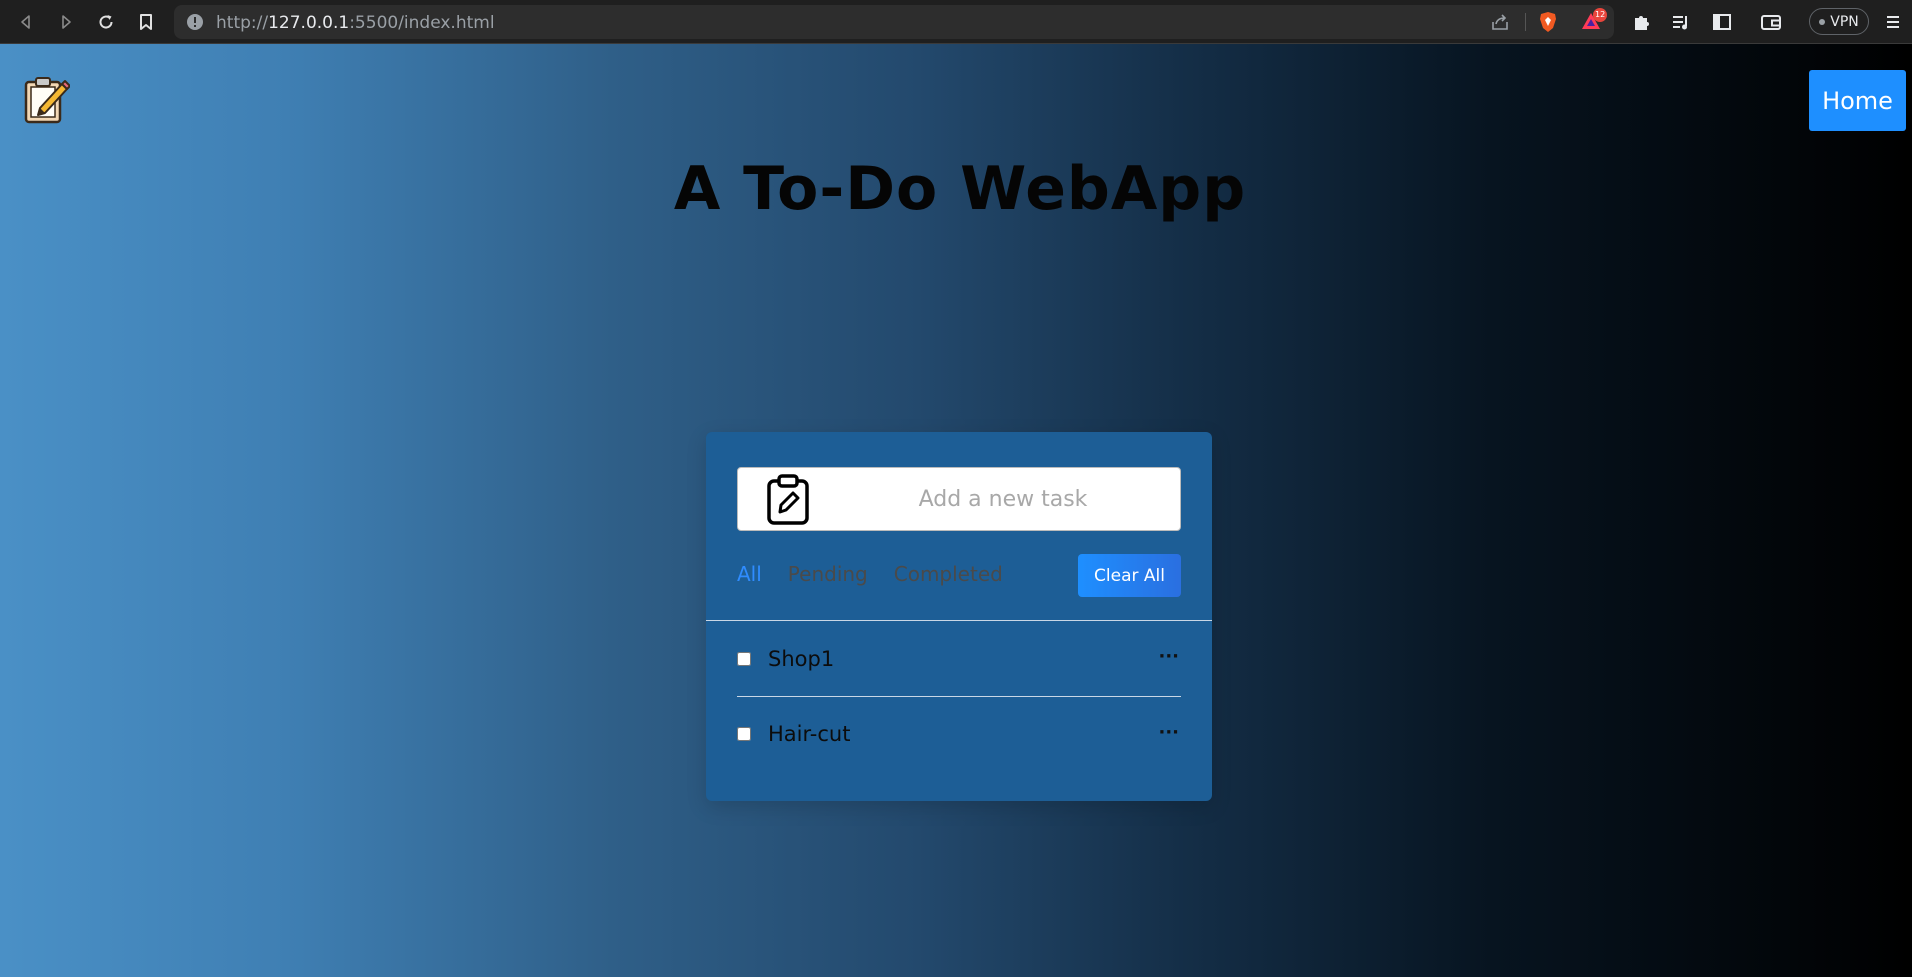 This screenshot has width=1912, height=977. I want to click on filter-tabs: All Pending Completed, so click(870, 577).